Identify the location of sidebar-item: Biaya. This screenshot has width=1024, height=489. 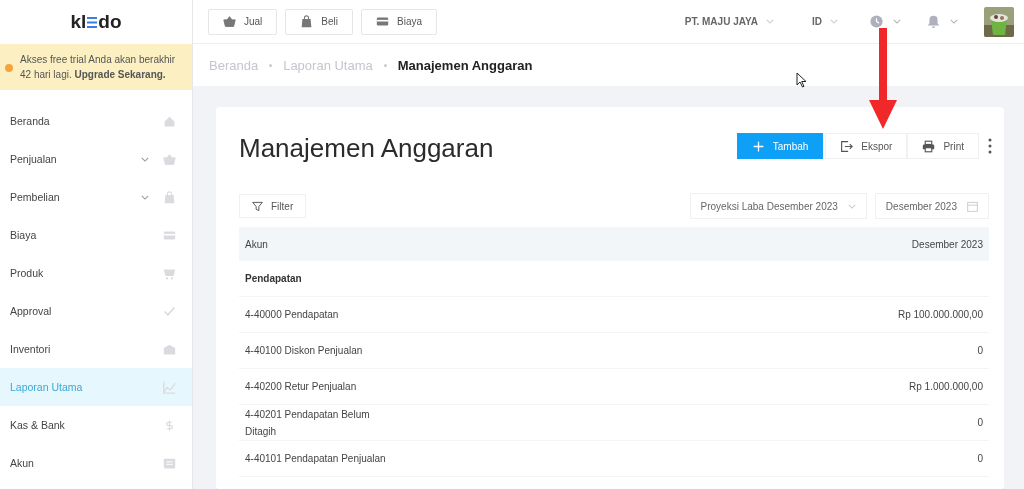
(96, 235).